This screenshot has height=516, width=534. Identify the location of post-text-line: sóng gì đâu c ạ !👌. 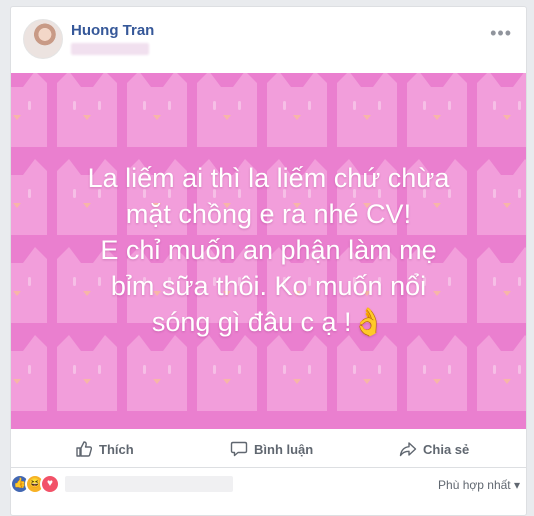
(268, 322).